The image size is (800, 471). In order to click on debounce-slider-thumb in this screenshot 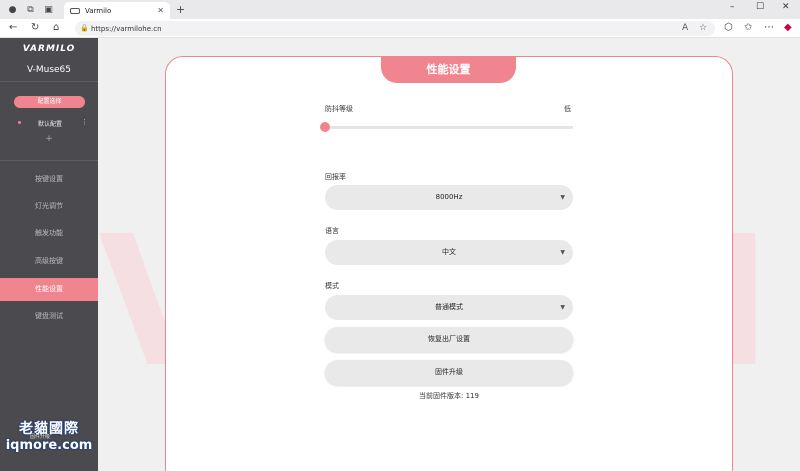, I will do `click(325, 127)`.